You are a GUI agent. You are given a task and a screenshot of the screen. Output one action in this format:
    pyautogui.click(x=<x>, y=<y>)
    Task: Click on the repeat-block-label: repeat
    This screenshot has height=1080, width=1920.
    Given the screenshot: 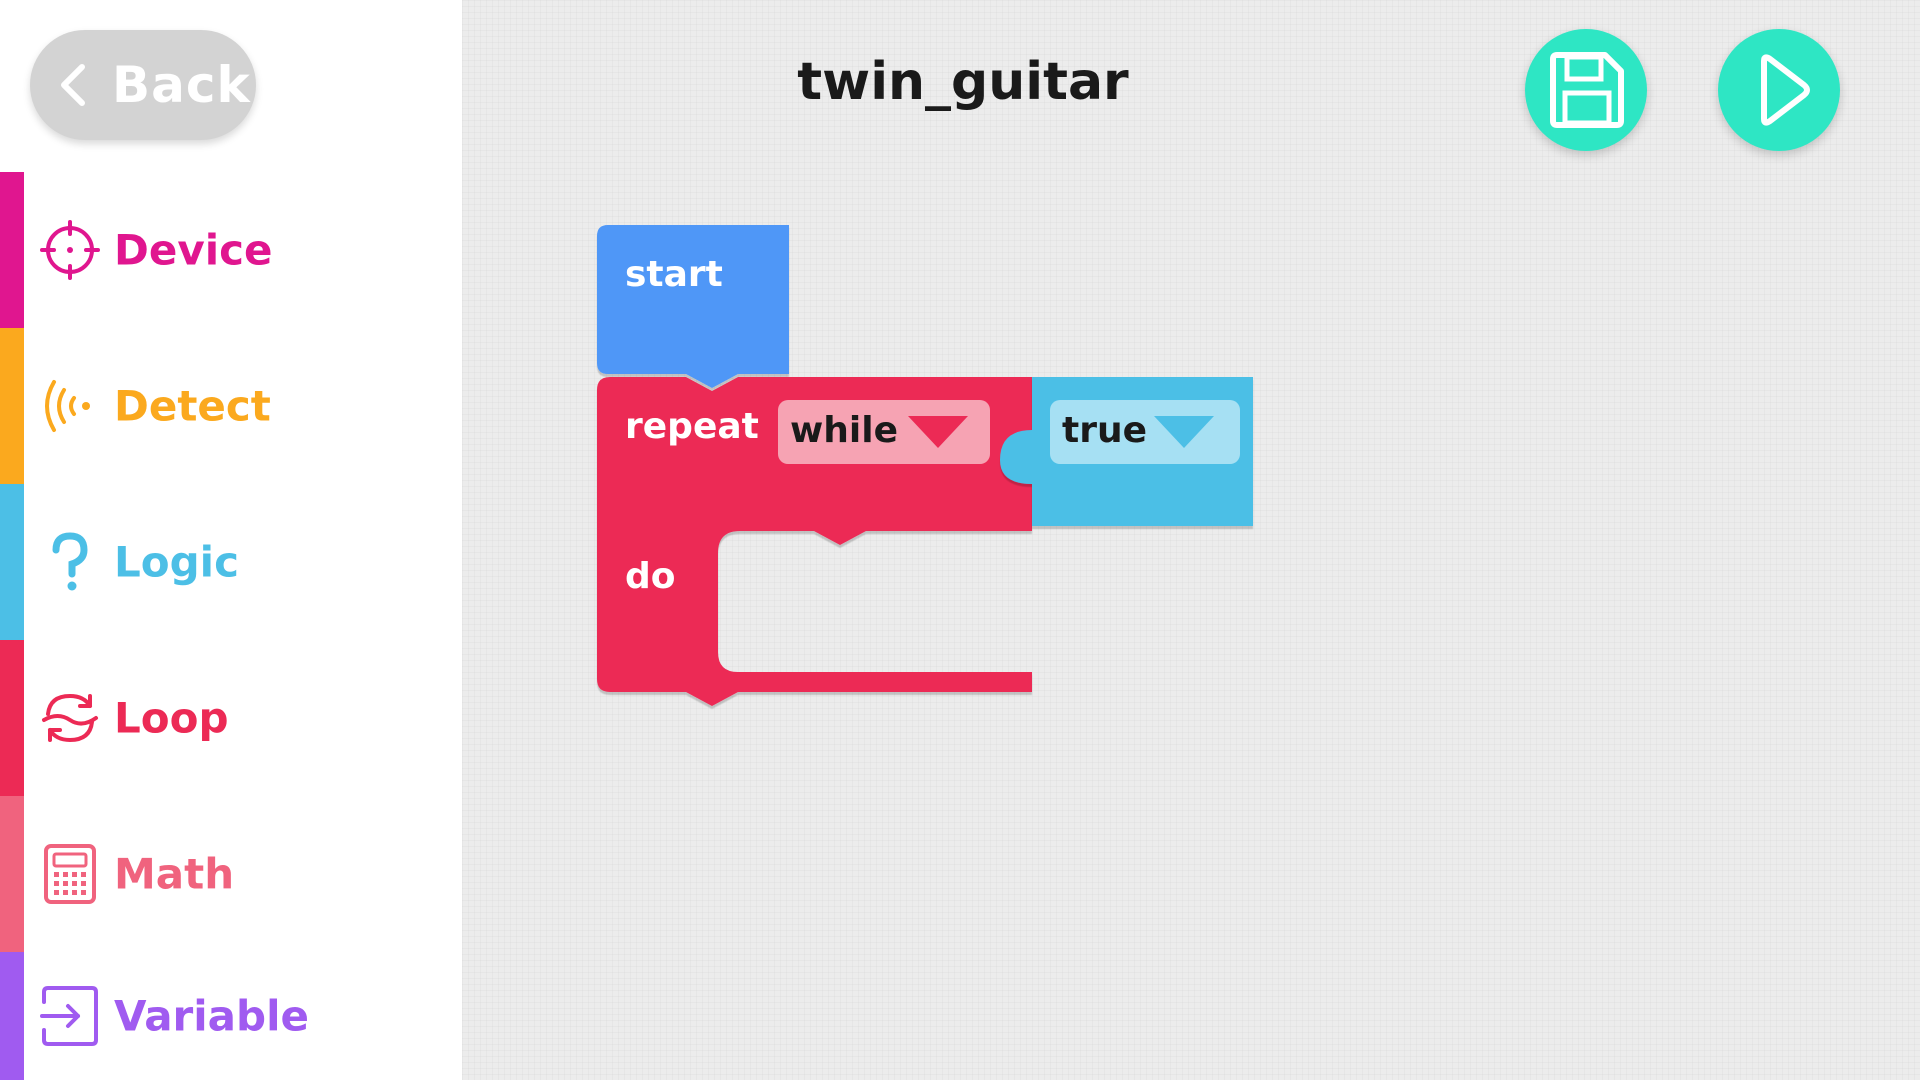 What is the action you would take?
    pyautogui.click(x=692, y=426)
    